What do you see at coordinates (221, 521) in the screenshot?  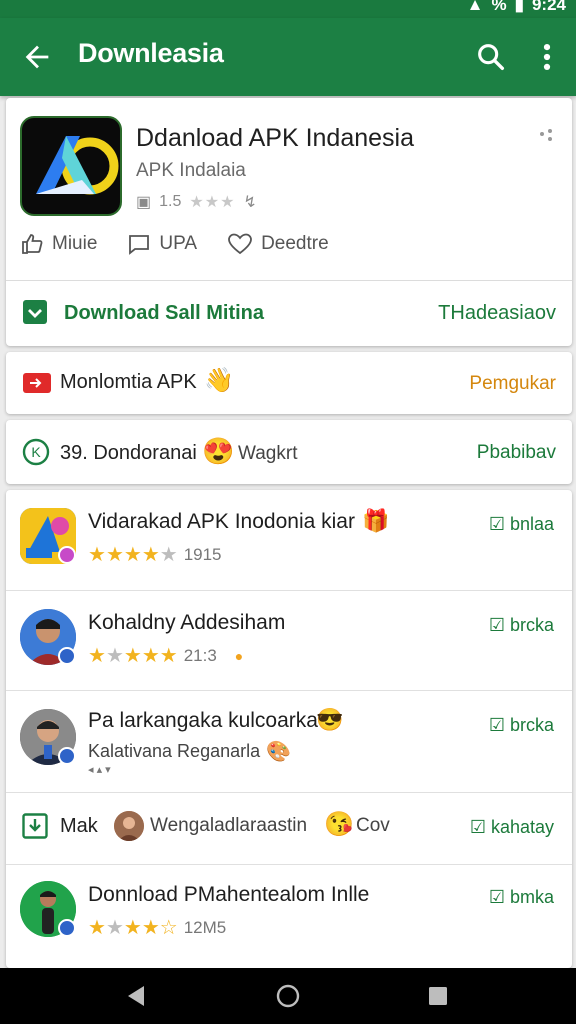 I see `item-name: Vidarakad APK Inodonia kiar` at bounding box center [221, 521].